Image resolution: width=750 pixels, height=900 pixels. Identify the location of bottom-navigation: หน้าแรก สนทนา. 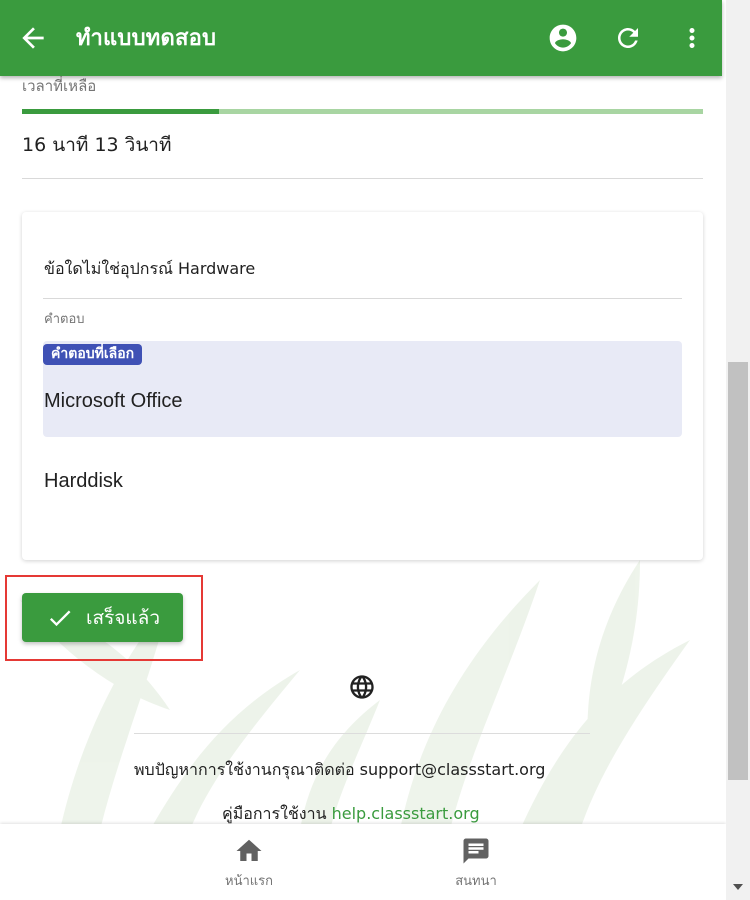
(363, 862).